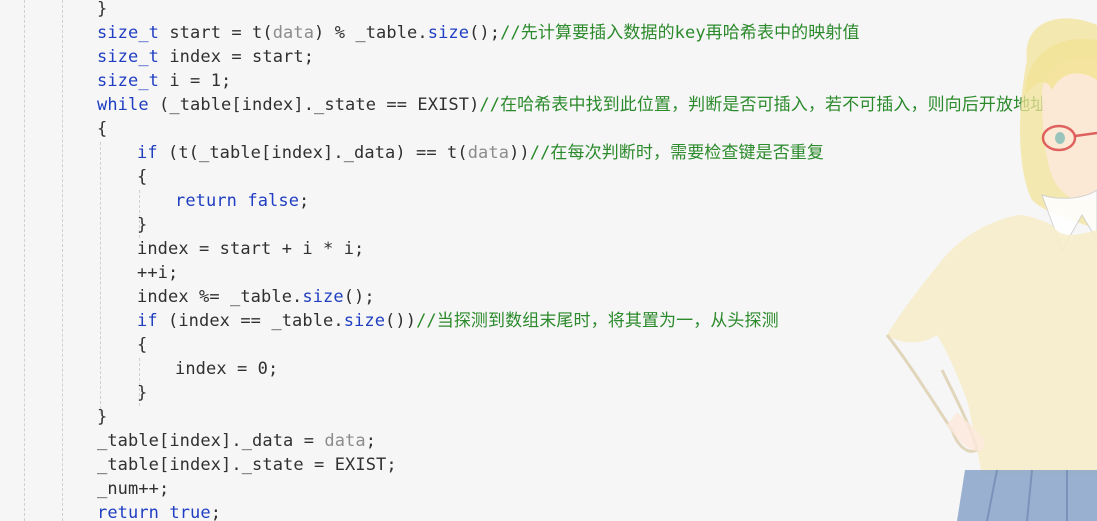 The image size is (1097, 521). What do you see at coordinates (216, 33) in the screenshot?
I see `code-token: start = t(` at bounding box center [216, 33].